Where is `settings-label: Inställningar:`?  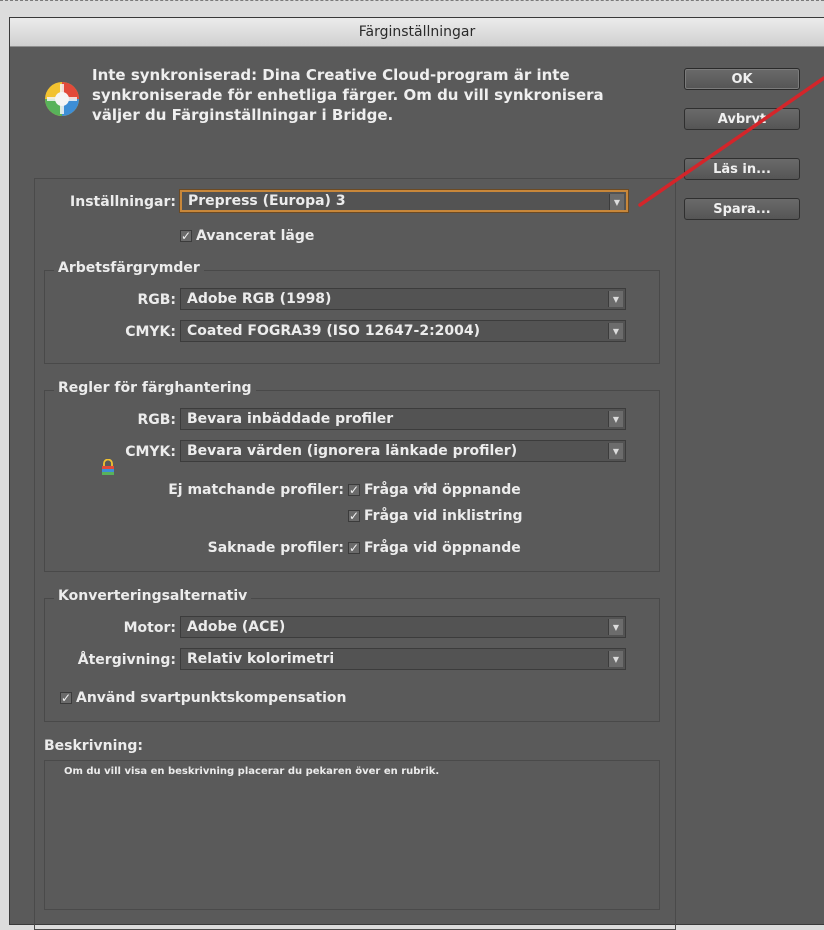 settings-label: Inställningar: is located at coordinates (123, 202).